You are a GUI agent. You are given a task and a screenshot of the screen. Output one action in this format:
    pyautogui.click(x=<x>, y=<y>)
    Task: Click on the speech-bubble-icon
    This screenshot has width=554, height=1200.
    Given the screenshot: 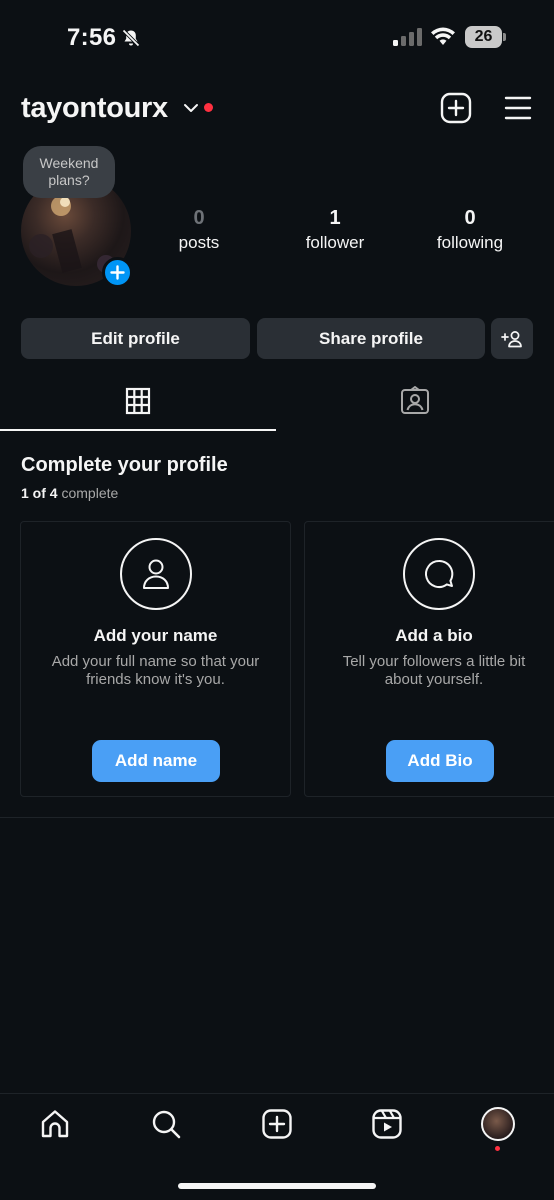 What is the action you would take?
    pyautogui.click(x=439, y=573)
    